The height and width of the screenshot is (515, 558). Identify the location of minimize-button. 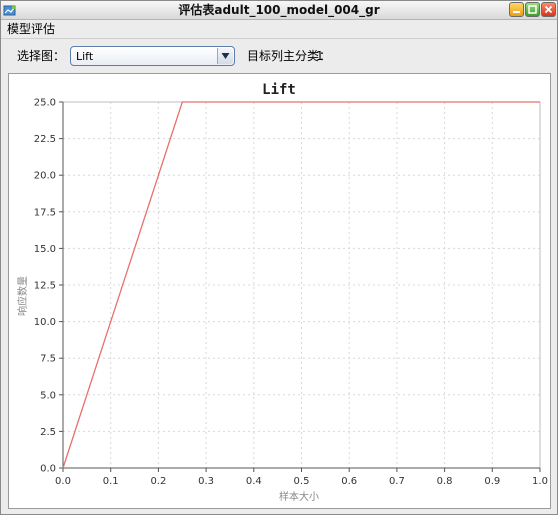
(516, 9).